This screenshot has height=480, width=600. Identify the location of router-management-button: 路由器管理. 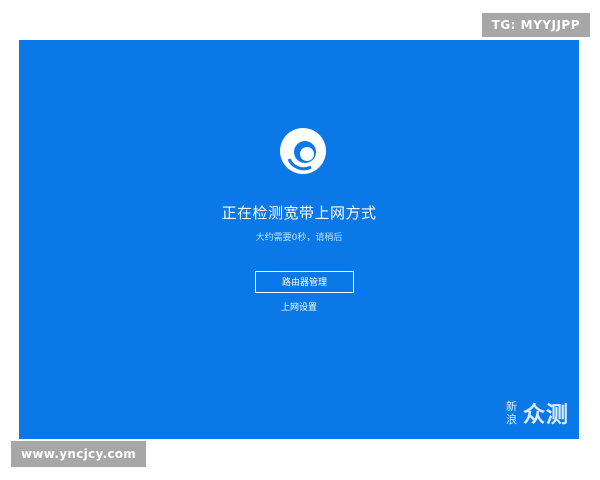
(304, 282).